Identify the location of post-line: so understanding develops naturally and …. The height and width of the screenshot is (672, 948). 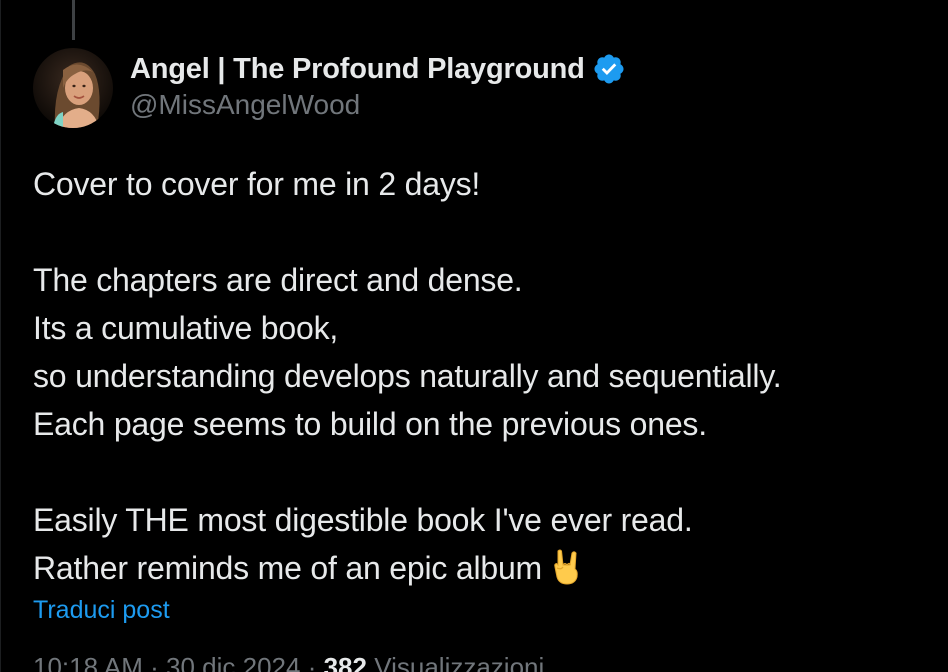
(407, 376).